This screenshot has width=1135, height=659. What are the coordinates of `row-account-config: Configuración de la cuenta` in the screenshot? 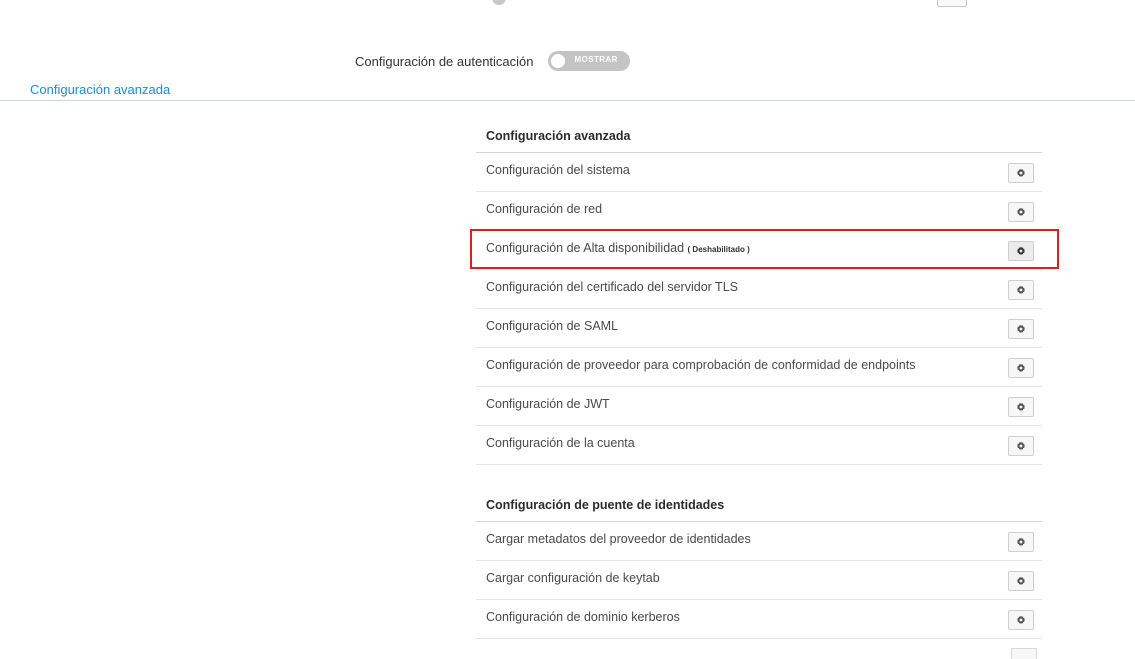 It's located at (759, 445).